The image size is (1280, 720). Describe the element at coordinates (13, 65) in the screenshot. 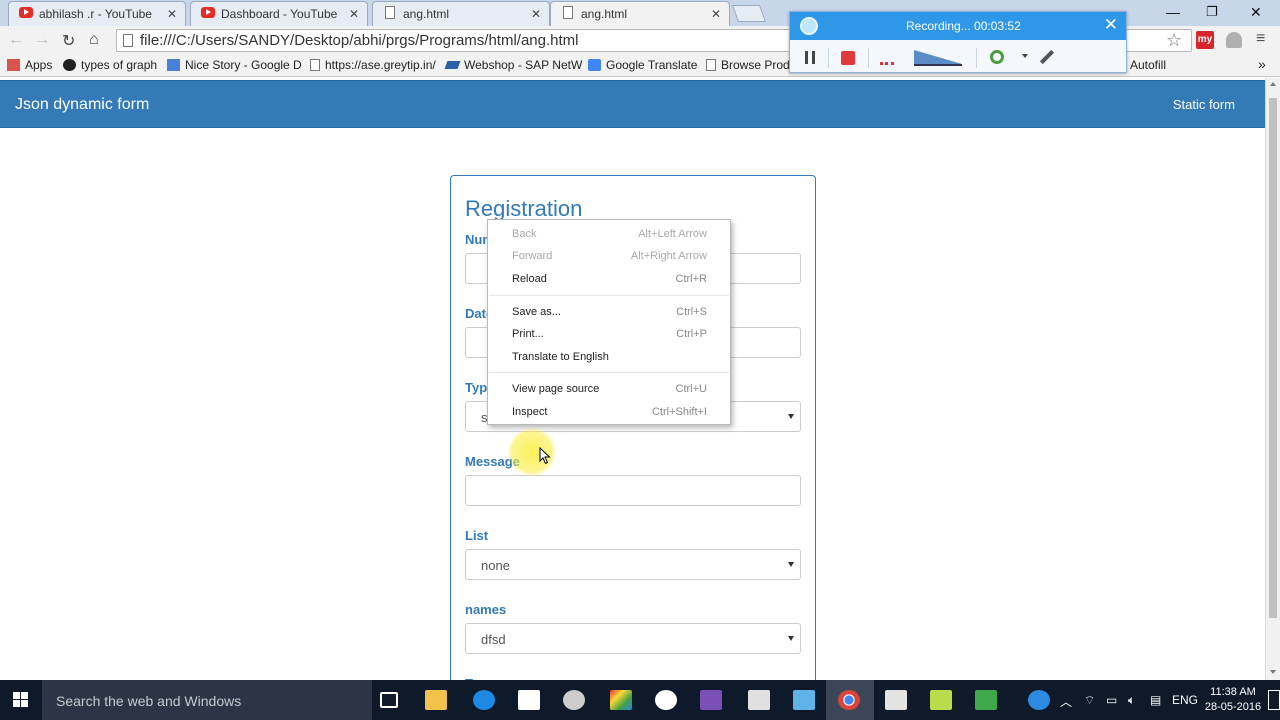

I see `apps-grid-icon` at that location.